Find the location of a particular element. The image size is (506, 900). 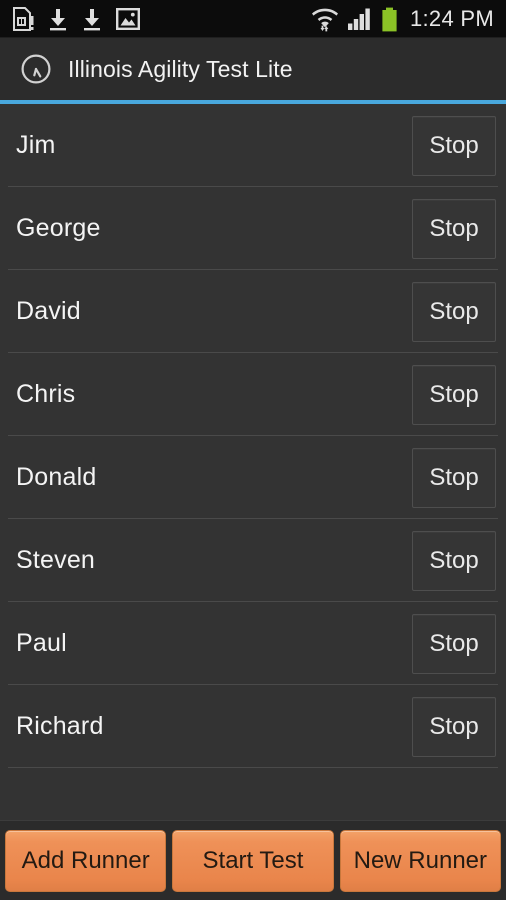

status-bar-notification-icons is located at coordinates (76, 19).